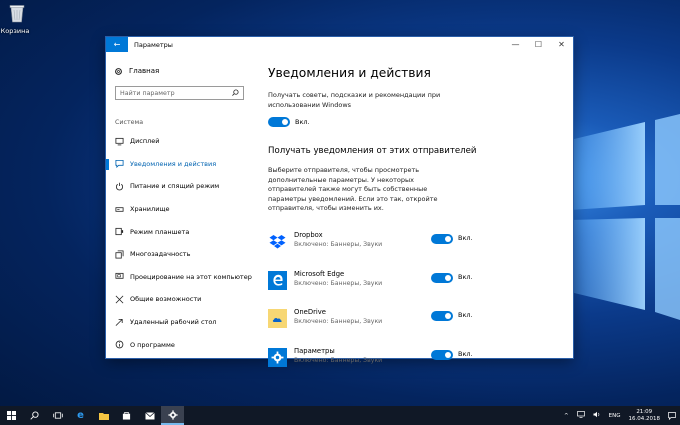 Image resolution: width=680 pixels, height=425 pixels. What do you see at coordinates (310, 312) in the screenshot?
I see `sender-name: OneDrive` at bounding box center [310, 312].